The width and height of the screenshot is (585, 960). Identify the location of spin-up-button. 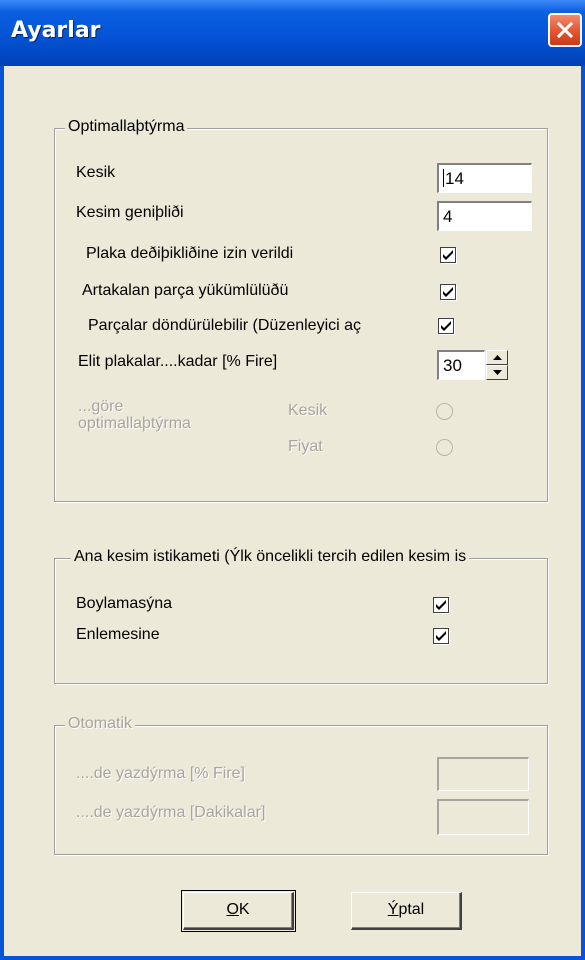
(497, 357).